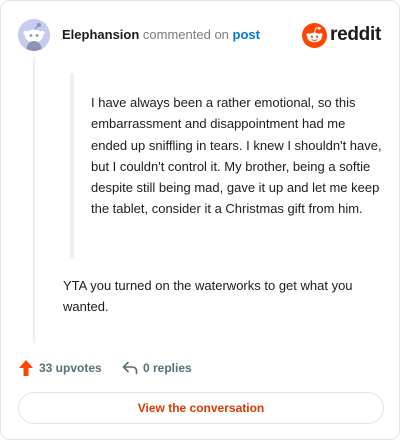 The image size is (400, 440). Describe the element at coordinates (246, 34) in the screenshot. I see `post-link: post` at that location.